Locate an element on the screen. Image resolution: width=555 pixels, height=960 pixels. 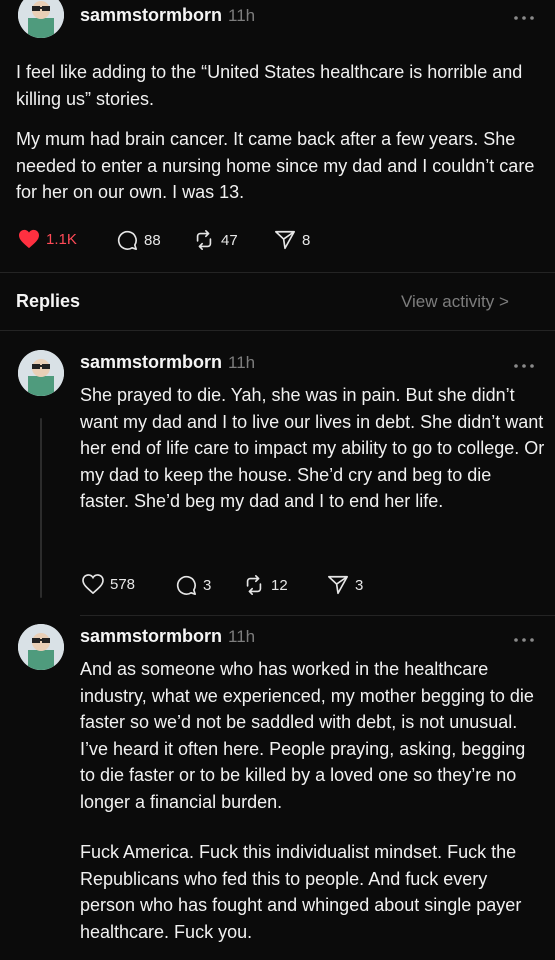
like-count: 1.1K is located at coordinates (61, 239).